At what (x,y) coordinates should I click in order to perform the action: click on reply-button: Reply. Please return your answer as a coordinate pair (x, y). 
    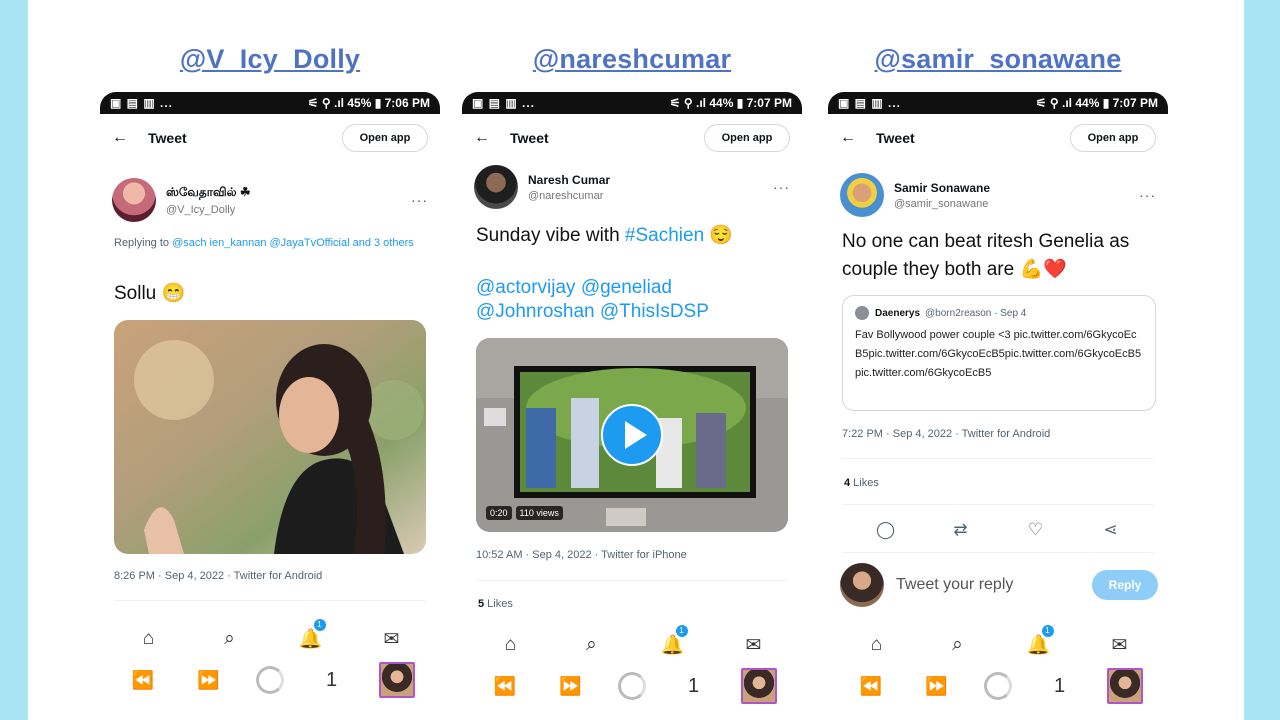
    Looking at the image, I should click on (1125, 585).